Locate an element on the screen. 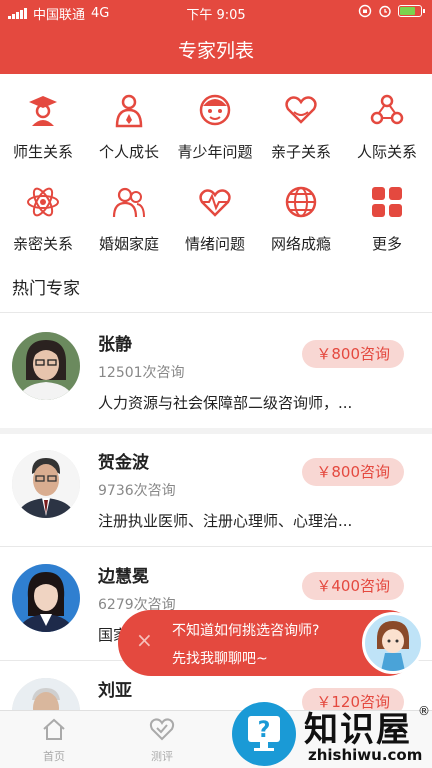 This screenshot has width=432, height=768. page-title: 专家列表 is located at coordinates (215, 51).